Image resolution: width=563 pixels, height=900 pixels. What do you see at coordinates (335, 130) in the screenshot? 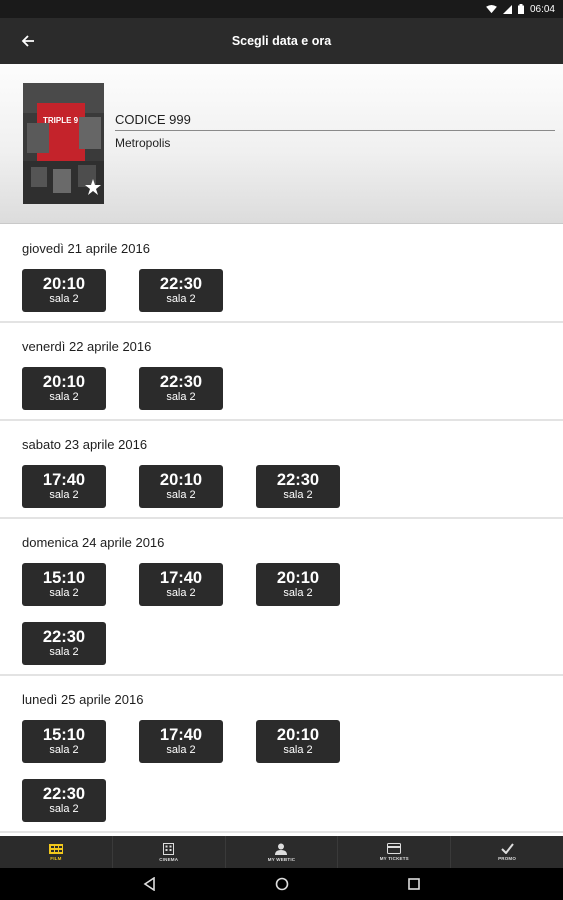
I see `divider` at bounding box center [335, 130].